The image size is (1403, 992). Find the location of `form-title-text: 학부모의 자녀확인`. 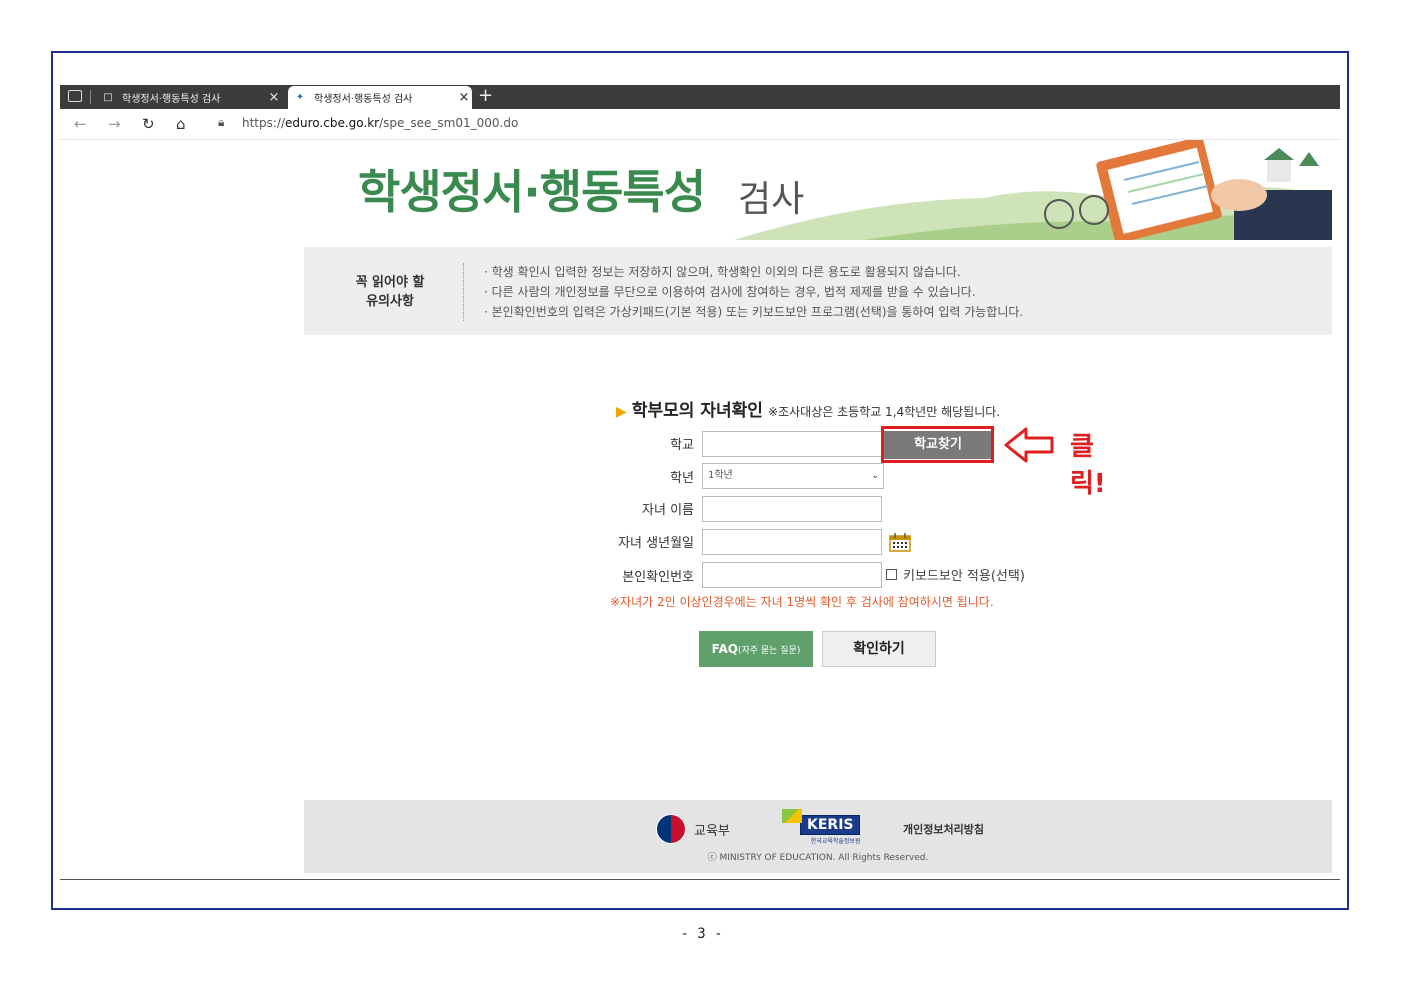

form-title-text: 학부모의 자녀확인 is located at coordinates (697, 411).